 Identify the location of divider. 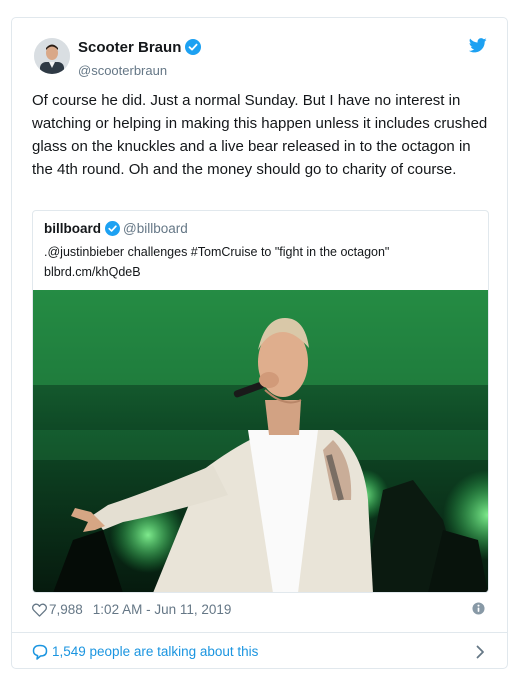
(259, 632).